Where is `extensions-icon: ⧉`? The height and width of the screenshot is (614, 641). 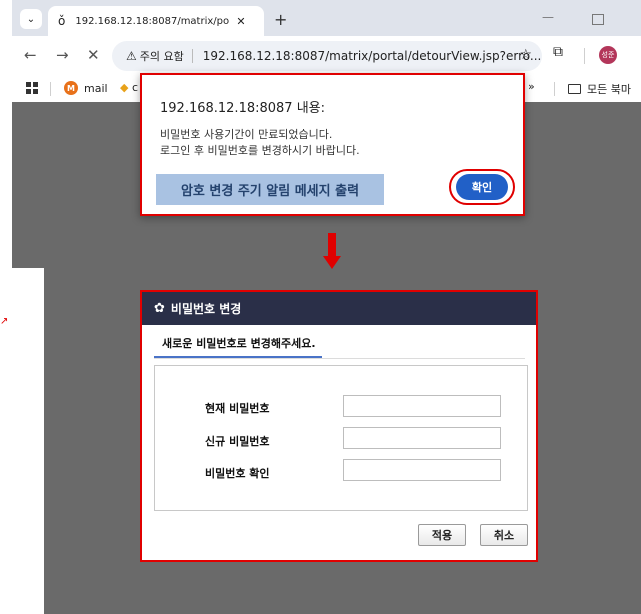 extensions-icon: ⧉ is located at coordinates (558, 52).